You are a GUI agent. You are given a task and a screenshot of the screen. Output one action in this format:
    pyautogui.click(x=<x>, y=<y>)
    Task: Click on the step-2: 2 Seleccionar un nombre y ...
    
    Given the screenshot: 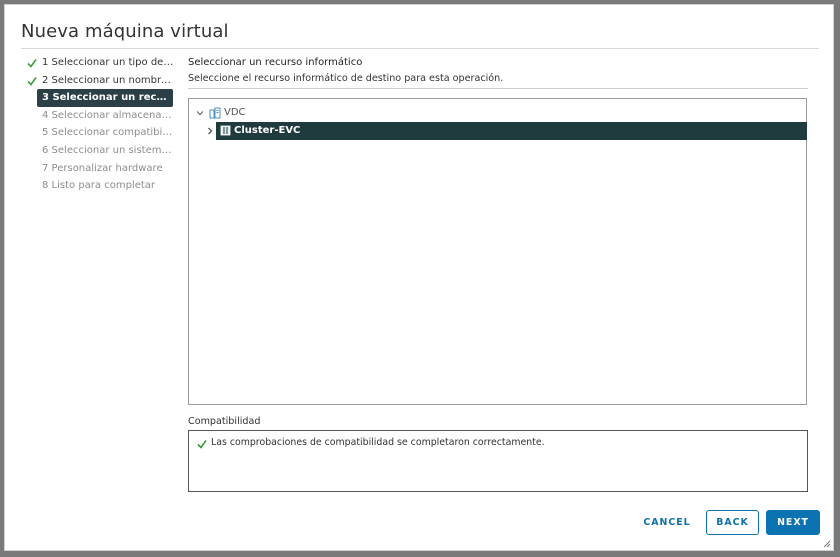 What is the action you would take?
    pyautogui.click(x=100, y=81)
    